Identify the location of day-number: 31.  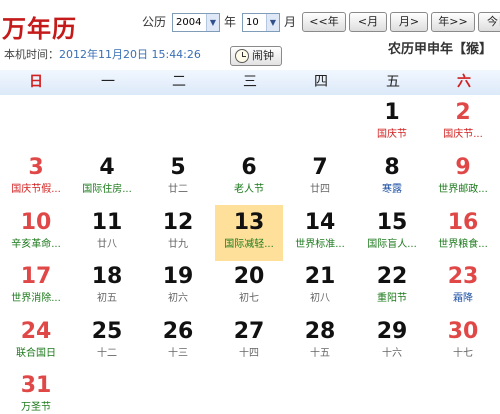
(36, 385).